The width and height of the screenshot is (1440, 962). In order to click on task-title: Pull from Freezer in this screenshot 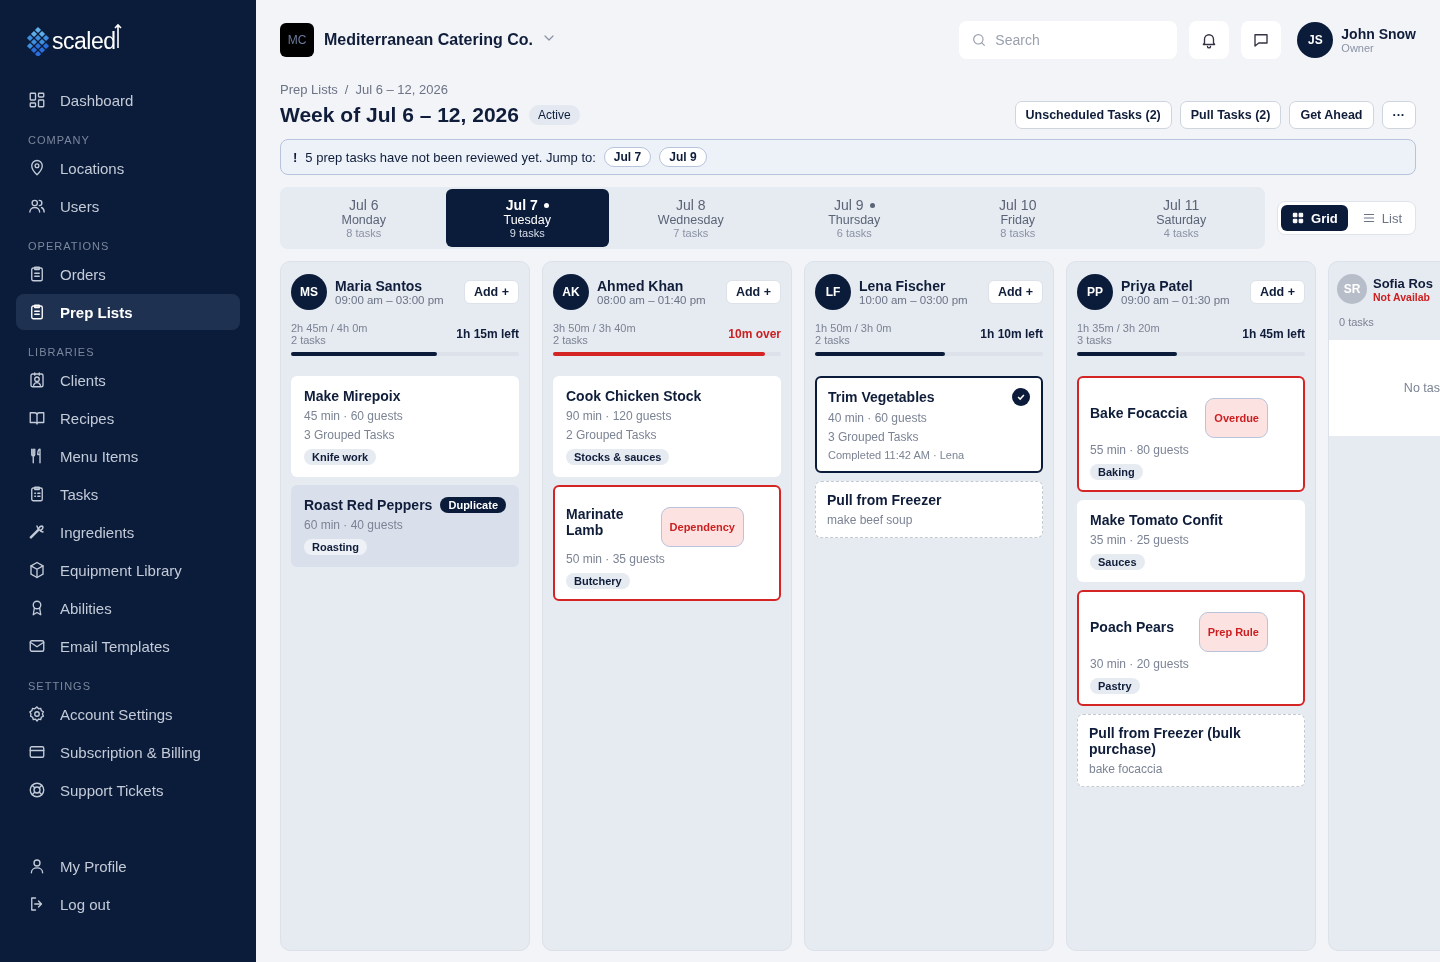, I will do `click(884, 500)`.